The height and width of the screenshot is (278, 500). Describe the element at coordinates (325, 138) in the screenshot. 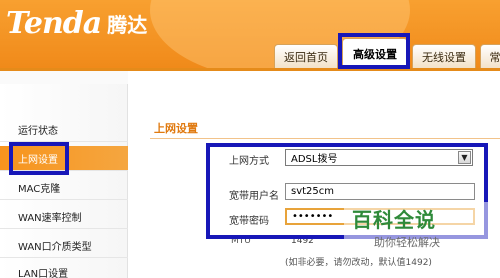

I see `section-divider` at that location.